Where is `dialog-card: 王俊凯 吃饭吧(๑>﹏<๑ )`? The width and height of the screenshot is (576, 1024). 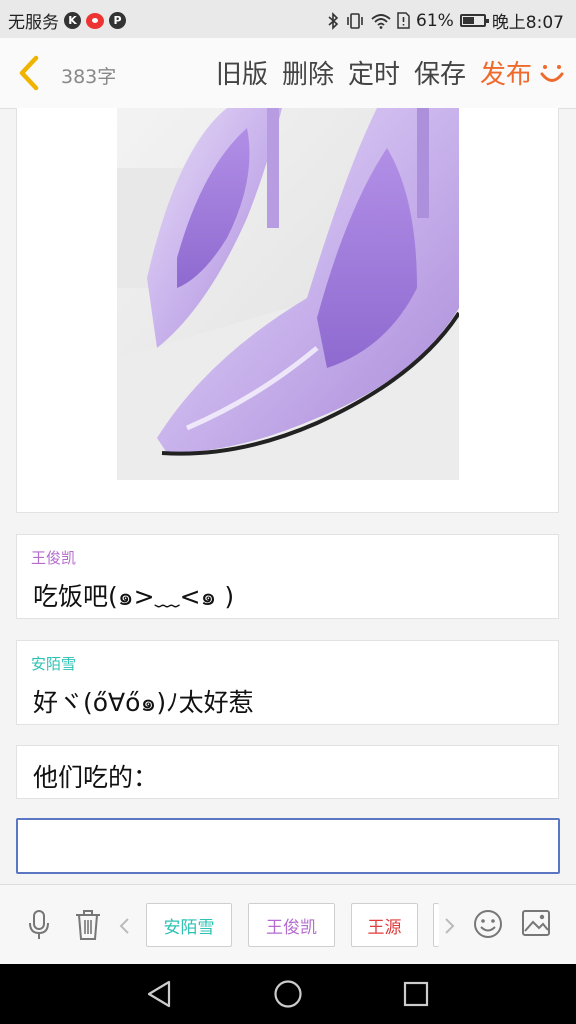 dialog-card: 王俊凯 吃饭吧(๑>﹏<๑ ) is located at coordinates (287, 576).